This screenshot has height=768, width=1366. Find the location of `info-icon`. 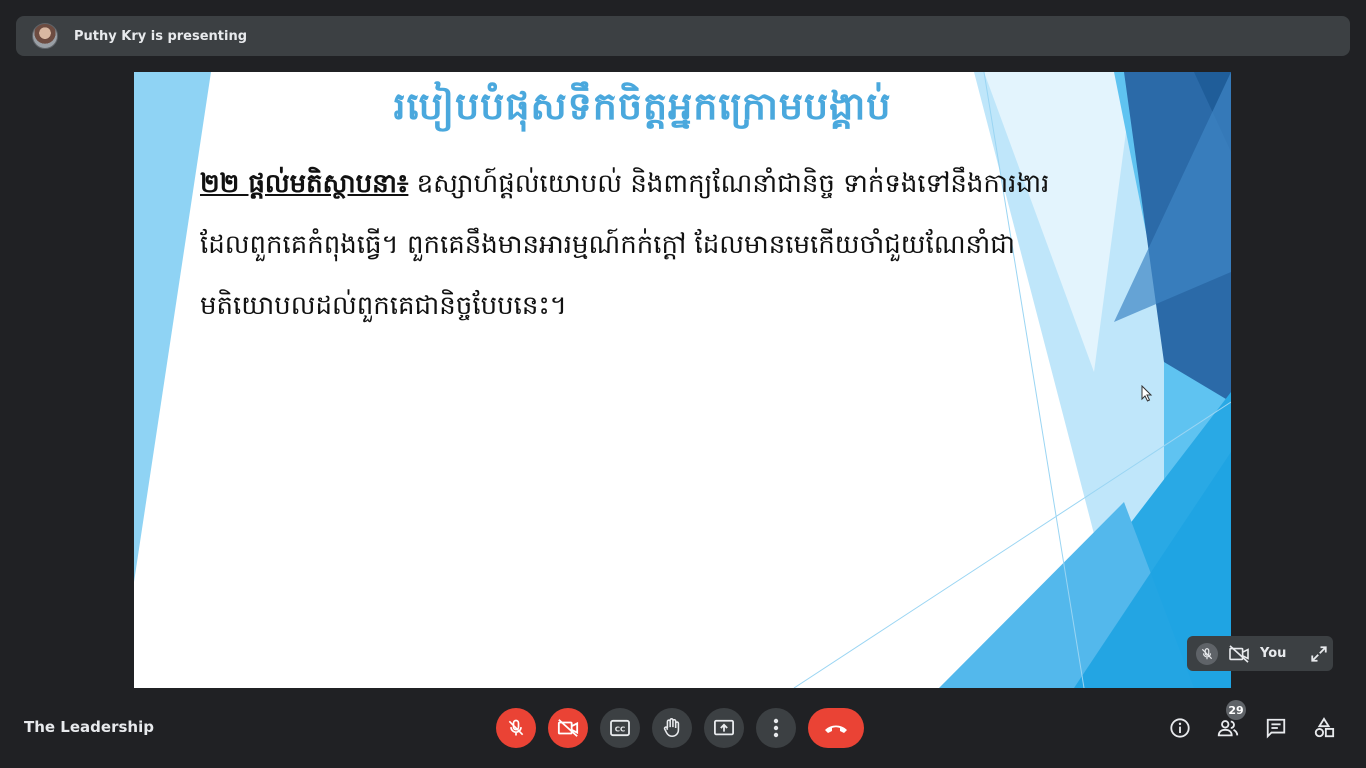

info-icon is located at coordinates (1180, 728).